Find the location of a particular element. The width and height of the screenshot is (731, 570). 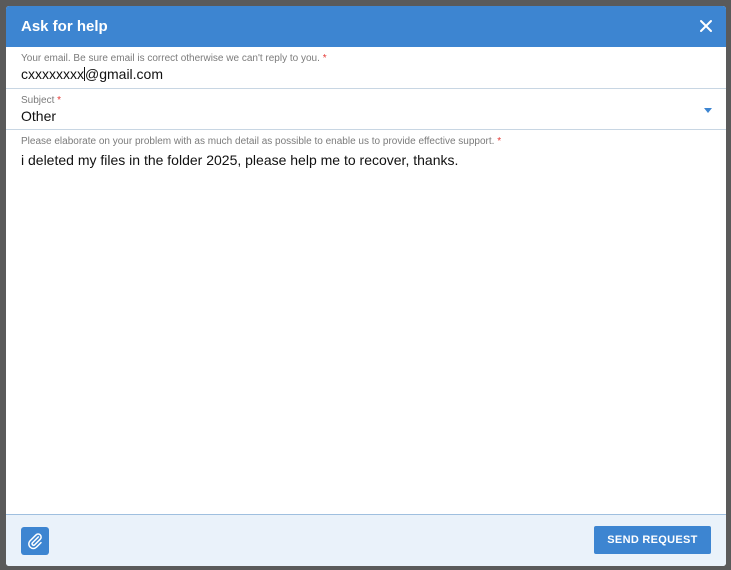

attach-button is located at coordinates (35, 541).